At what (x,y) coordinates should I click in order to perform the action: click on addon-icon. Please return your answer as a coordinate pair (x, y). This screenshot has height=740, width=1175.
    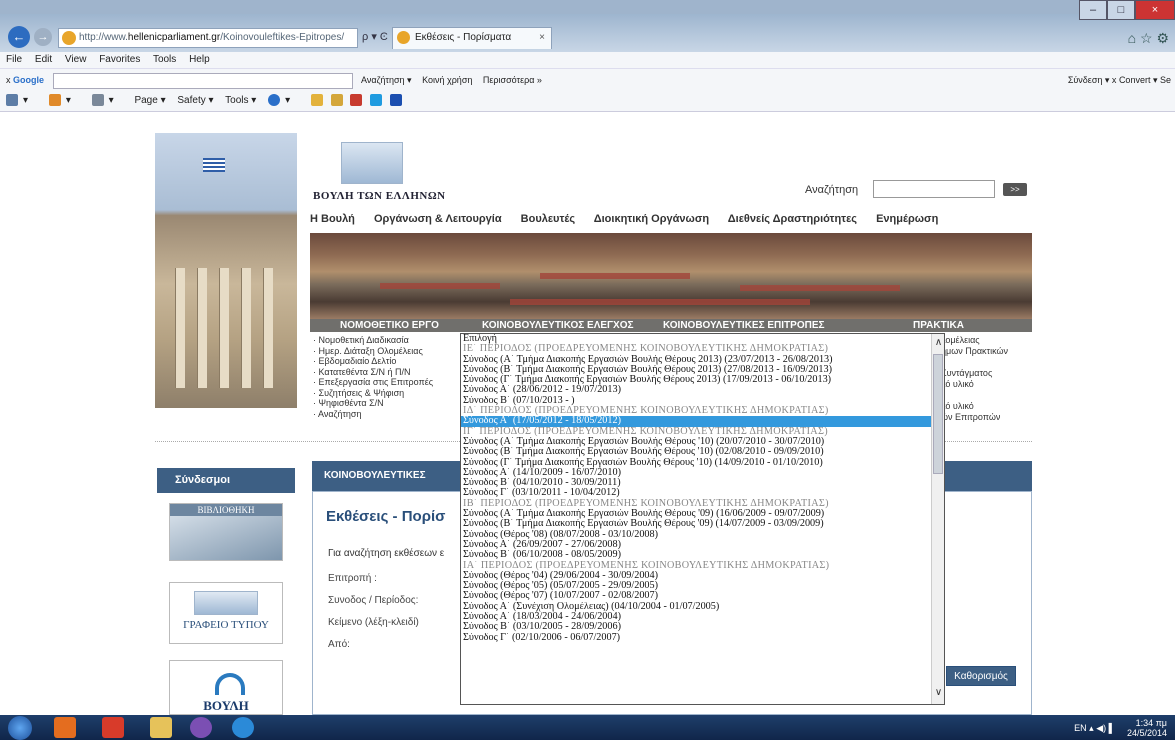
    Looking at the image, I should click on (356, 100).